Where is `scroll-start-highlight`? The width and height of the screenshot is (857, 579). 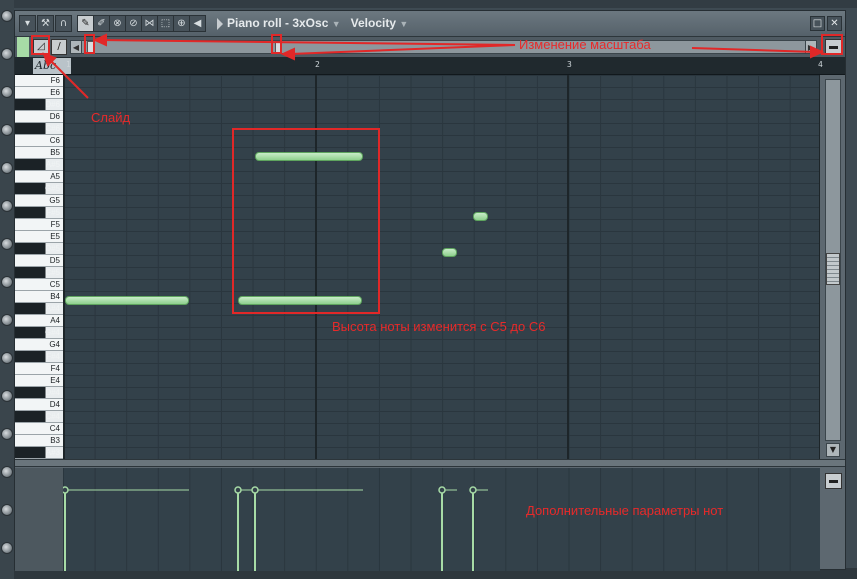 scroll-start-highlight is located at coordinates (89, 44).